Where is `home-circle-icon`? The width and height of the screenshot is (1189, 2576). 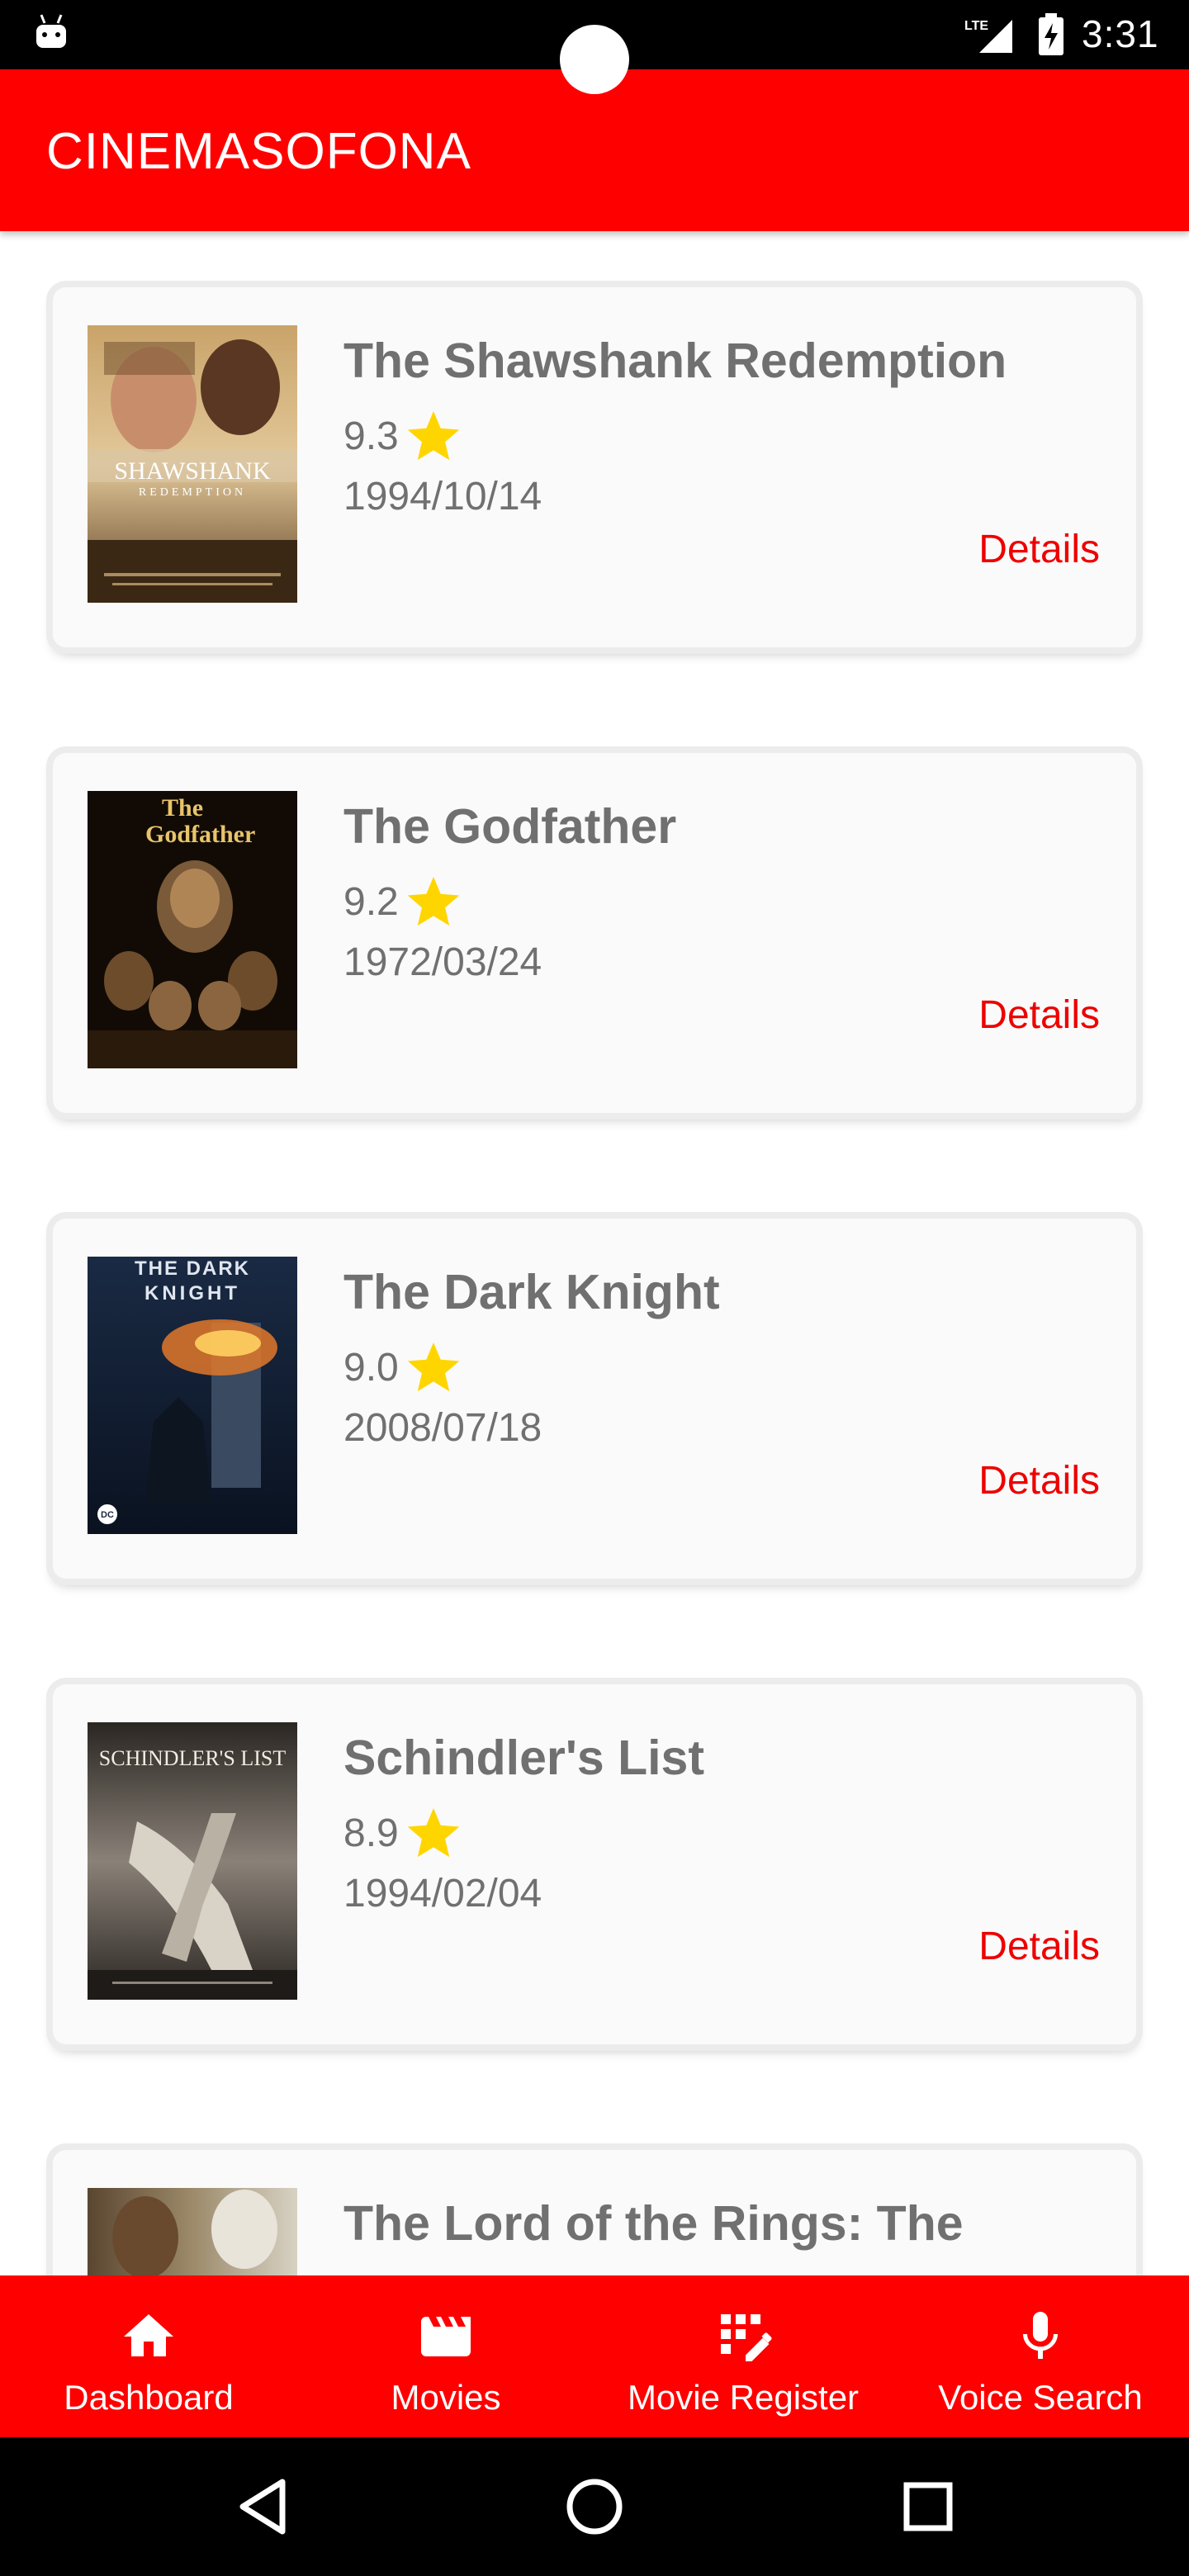 home-circle-icon is located at coordinates (594, 2507).